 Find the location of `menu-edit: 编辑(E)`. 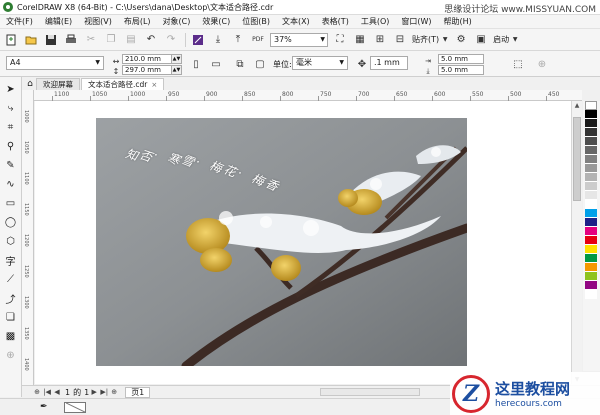

menu-edit: 编辑(E) is located at coordinates (58, 21).